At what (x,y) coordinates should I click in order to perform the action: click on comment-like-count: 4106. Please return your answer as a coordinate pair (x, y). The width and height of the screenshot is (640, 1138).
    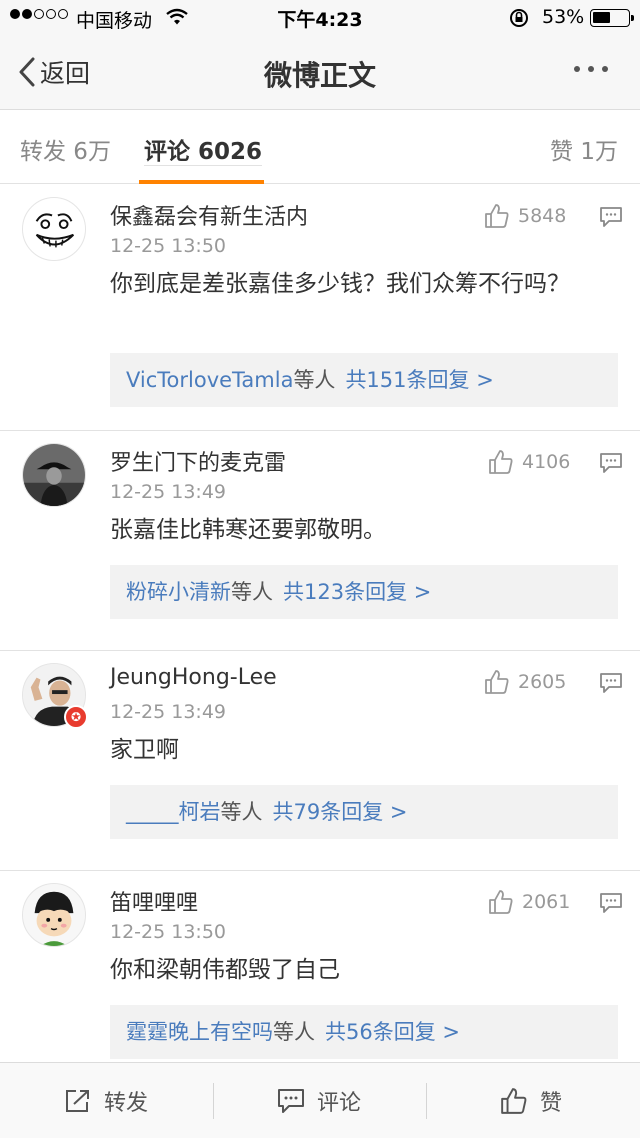
    Looking at the image, I should click on (546, 462).